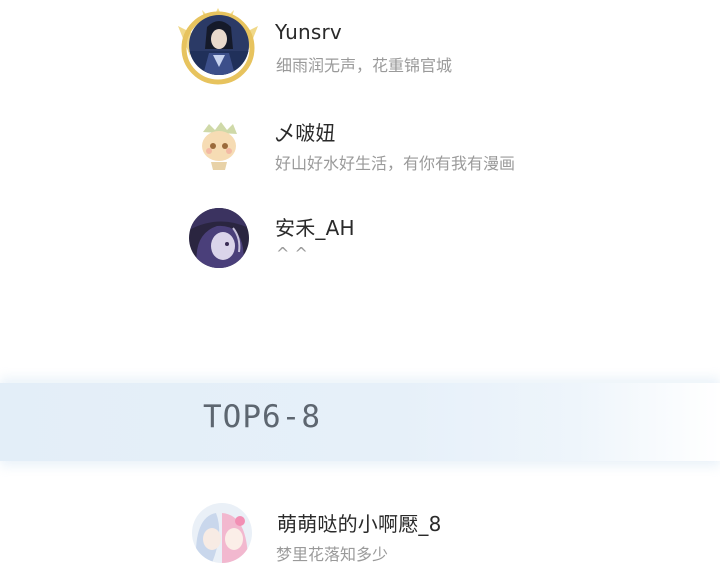 The width and height of the screenshot is (720, 563). I want to click on list-item: 萌萌哒的小啊懕_8 梦里花落知多少, so click(360, 529).